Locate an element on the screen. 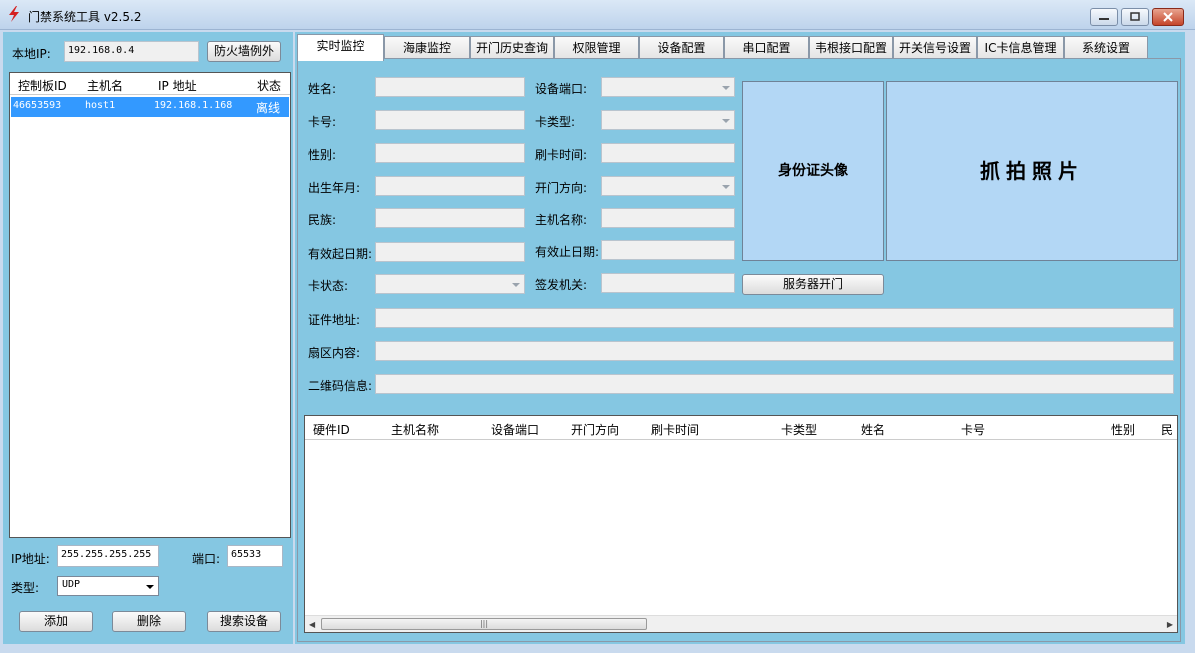  issuer-field is located at coordinates (668, 283).